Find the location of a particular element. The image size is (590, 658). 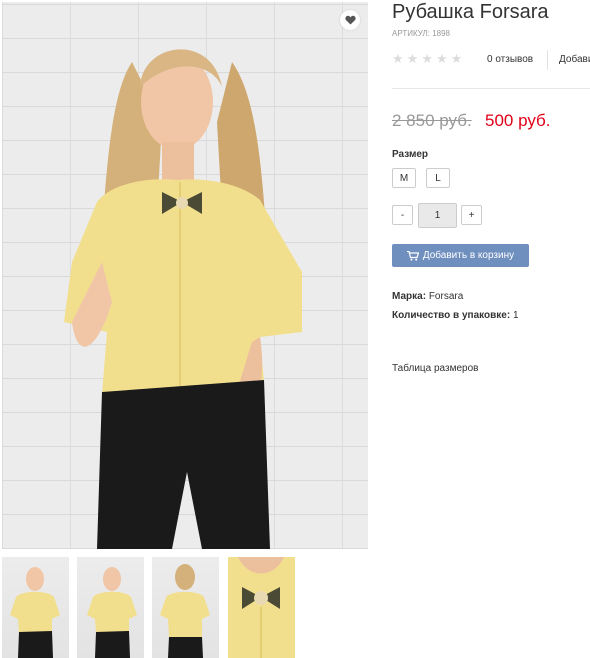

reviews-link: 0 отзывов is located at coordinates (510, 59).